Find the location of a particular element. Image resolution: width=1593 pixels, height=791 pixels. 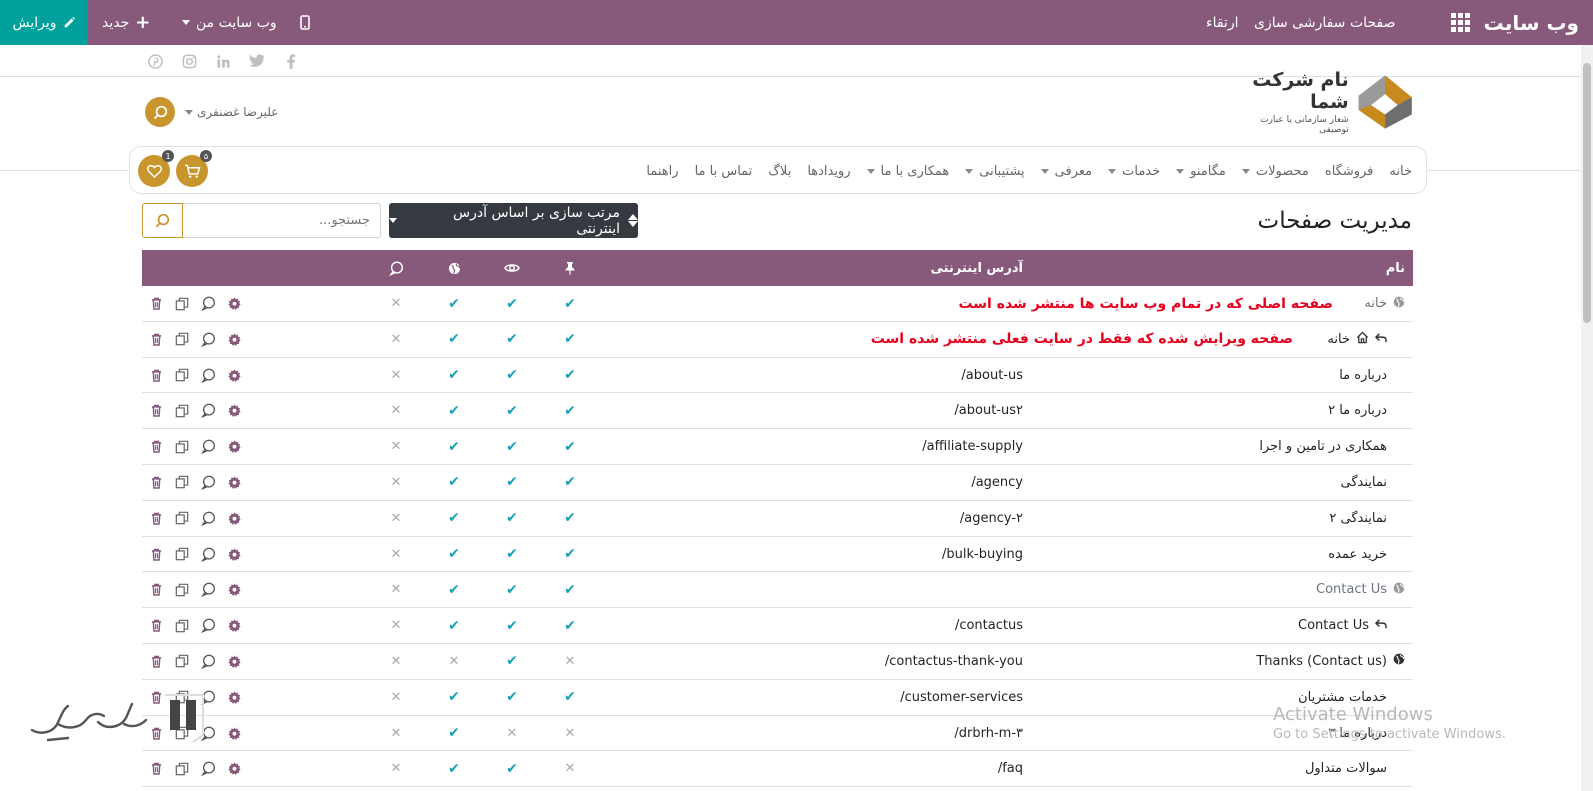

cell-name: خرید عمده is located at coordinates (1223, 554).